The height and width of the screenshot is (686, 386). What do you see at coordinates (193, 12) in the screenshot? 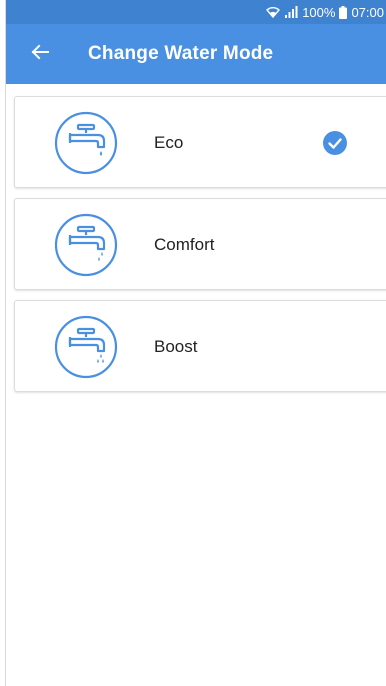
I see `status-bar: 100% 07:00` at bounding box center [193, 12].